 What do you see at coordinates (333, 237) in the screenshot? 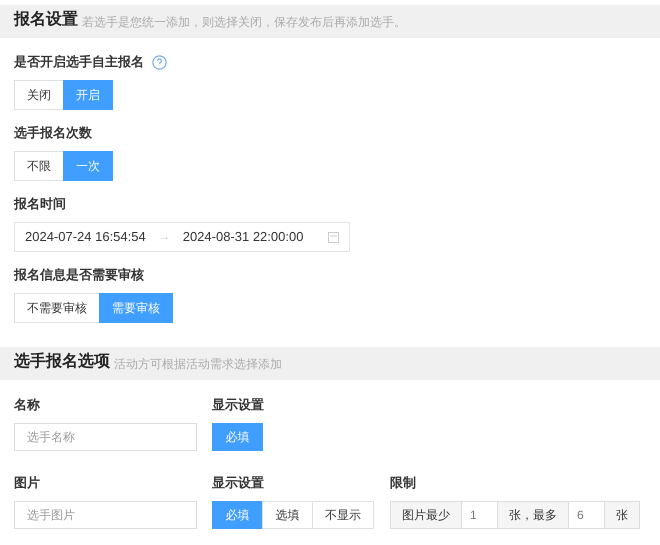
I see `calendar-icon` at bounding box center [333, 237].